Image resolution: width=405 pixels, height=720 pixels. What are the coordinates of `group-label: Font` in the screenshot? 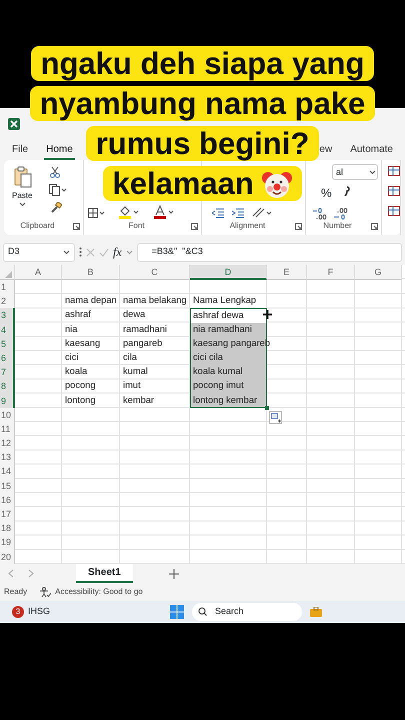 It's located at (136, 226).